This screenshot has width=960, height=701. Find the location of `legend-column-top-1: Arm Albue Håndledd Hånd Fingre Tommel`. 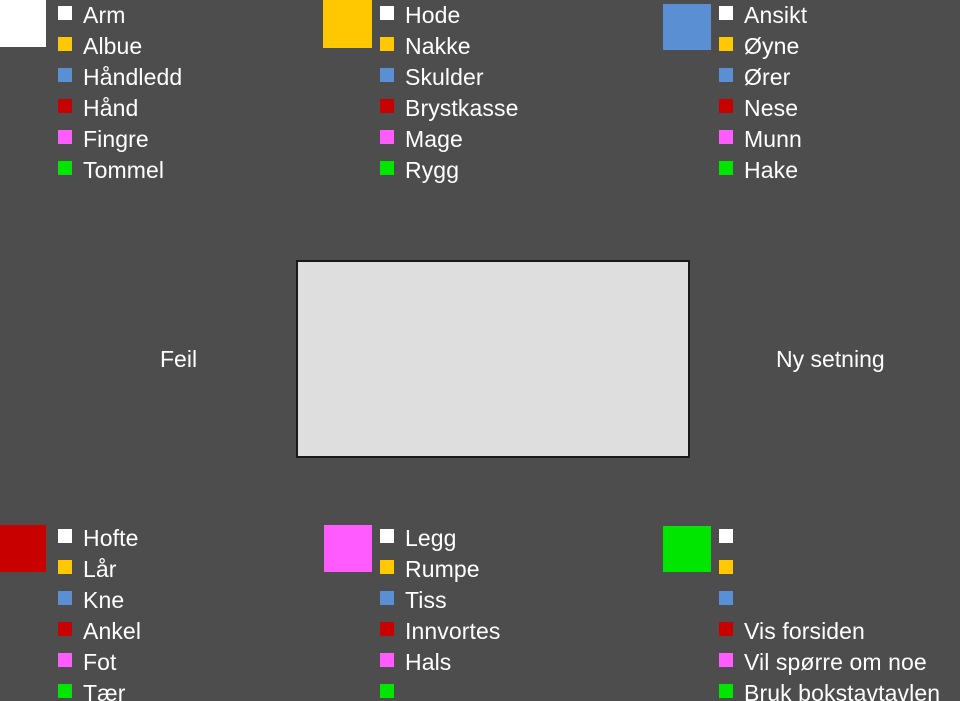

legend-column-top-1: Arm Albue Håndledd Hånd Fingre Tommel is located at coordinates (120, 93).